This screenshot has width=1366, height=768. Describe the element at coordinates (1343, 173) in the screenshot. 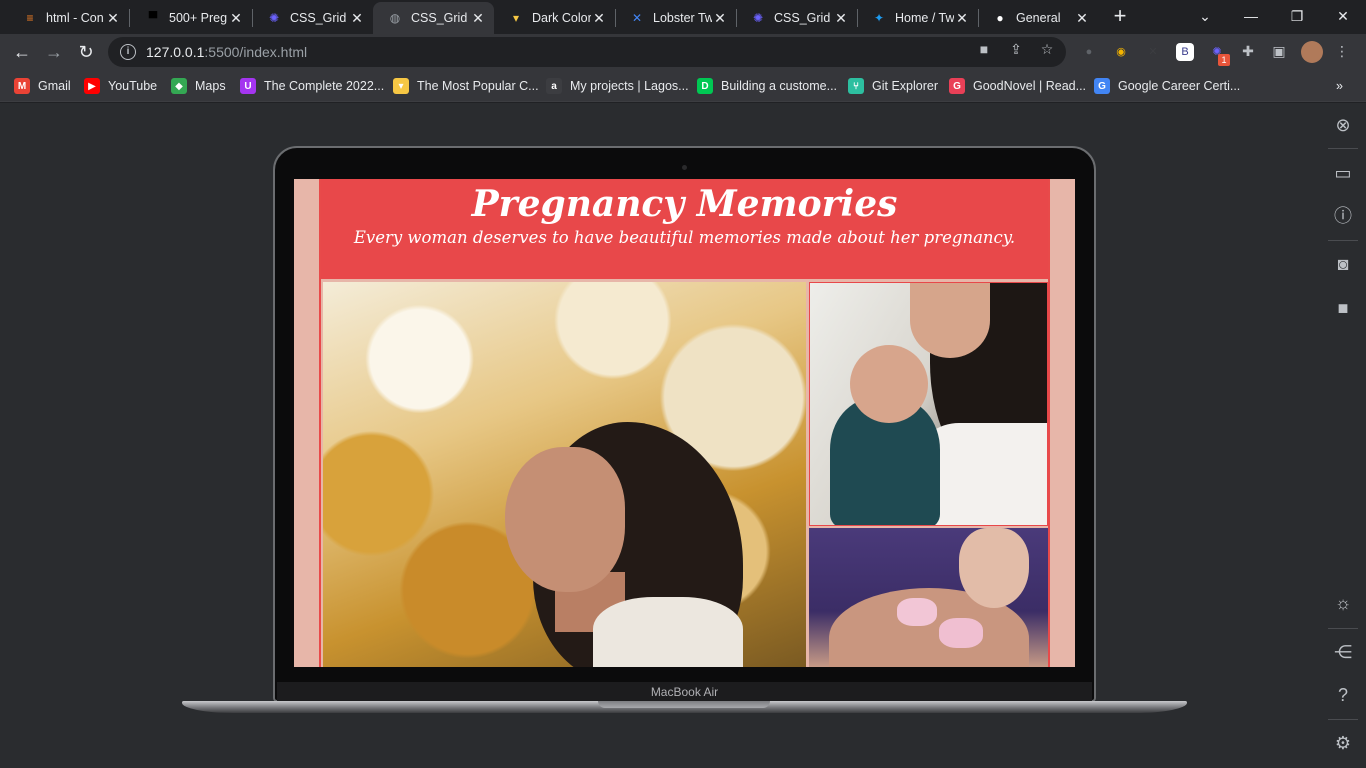

I see `devices-icon: ▭` at that location.